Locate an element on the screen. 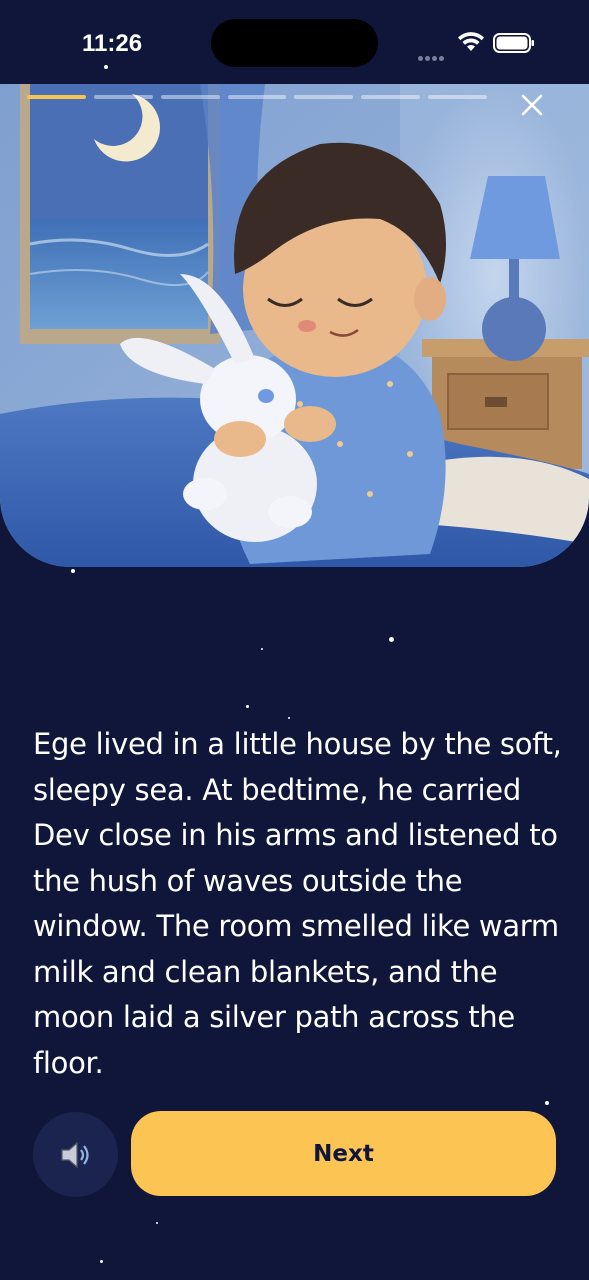 This screenshot has width=589, height=1280. progress-segment-active is located at coordinates (56, 97).